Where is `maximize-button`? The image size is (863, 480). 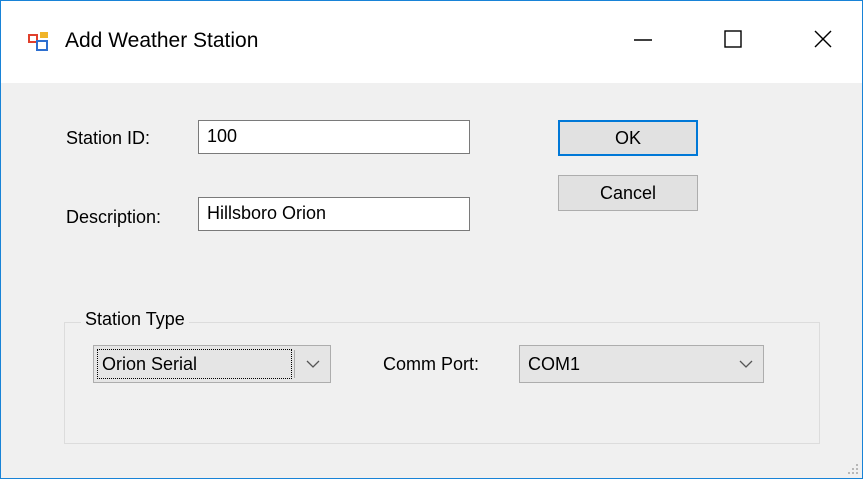
maximize-button is located at coordinates (733, 41).